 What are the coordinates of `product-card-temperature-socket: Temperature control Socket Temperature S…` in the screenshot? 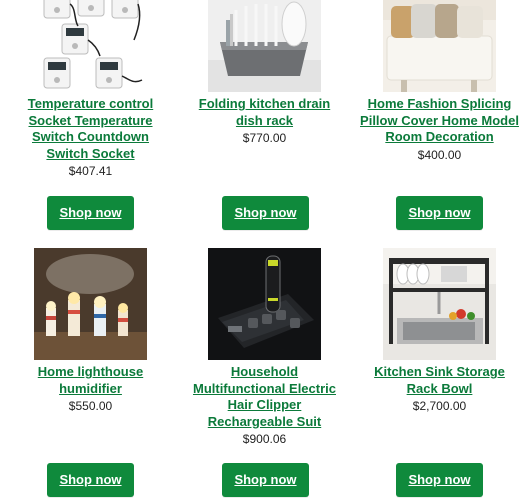 It's located at (90, 89).